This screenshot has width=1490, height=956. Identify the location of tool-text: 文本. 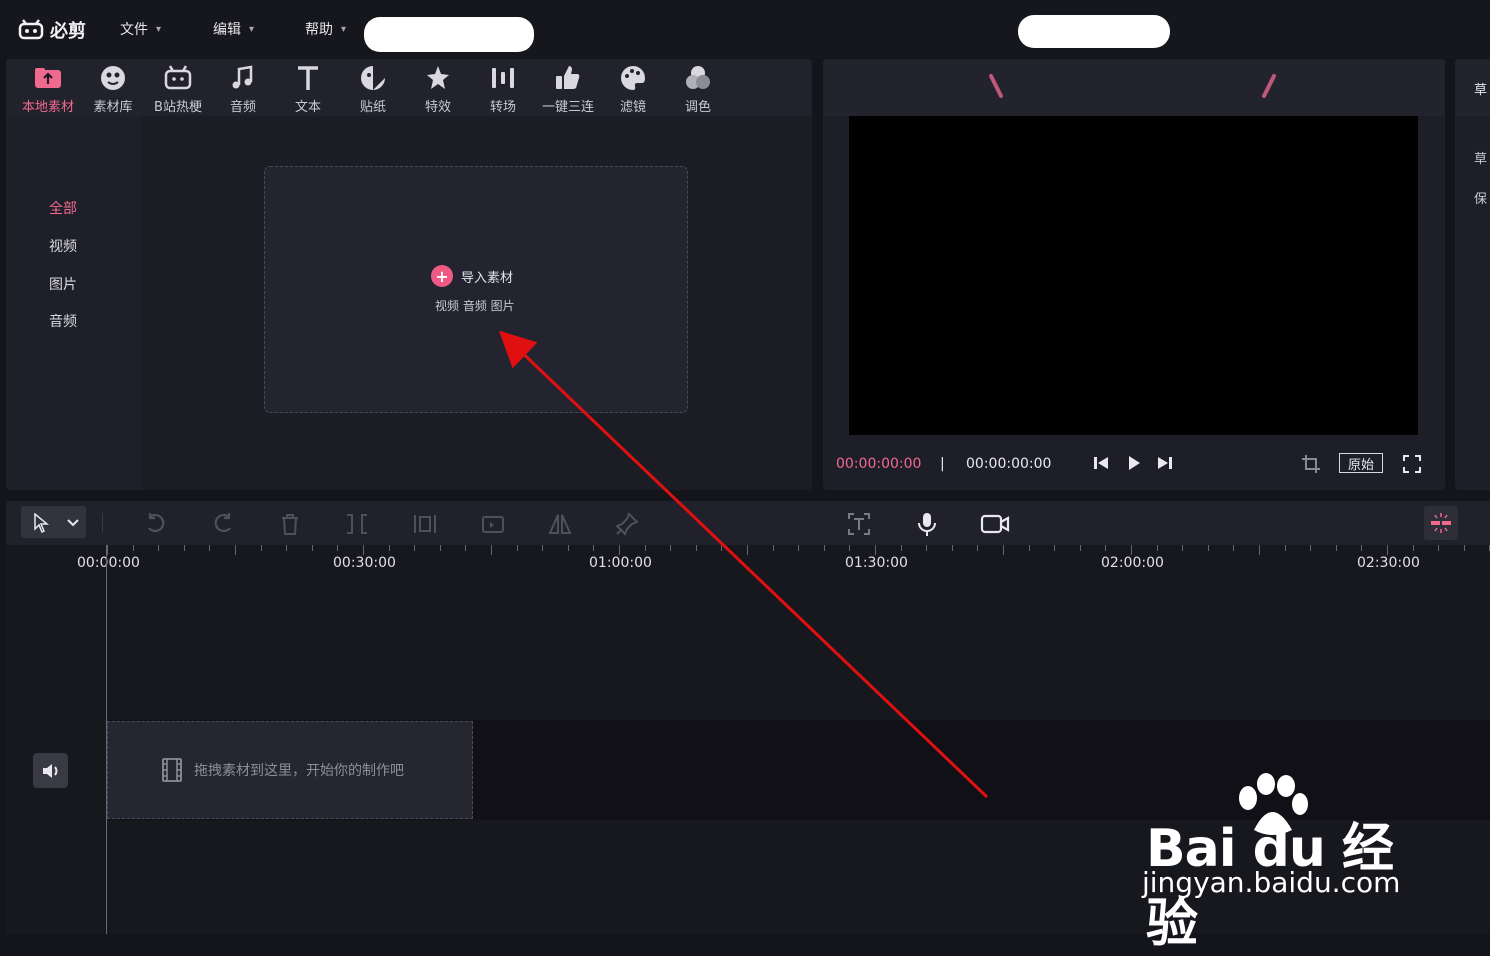
(308, 89).